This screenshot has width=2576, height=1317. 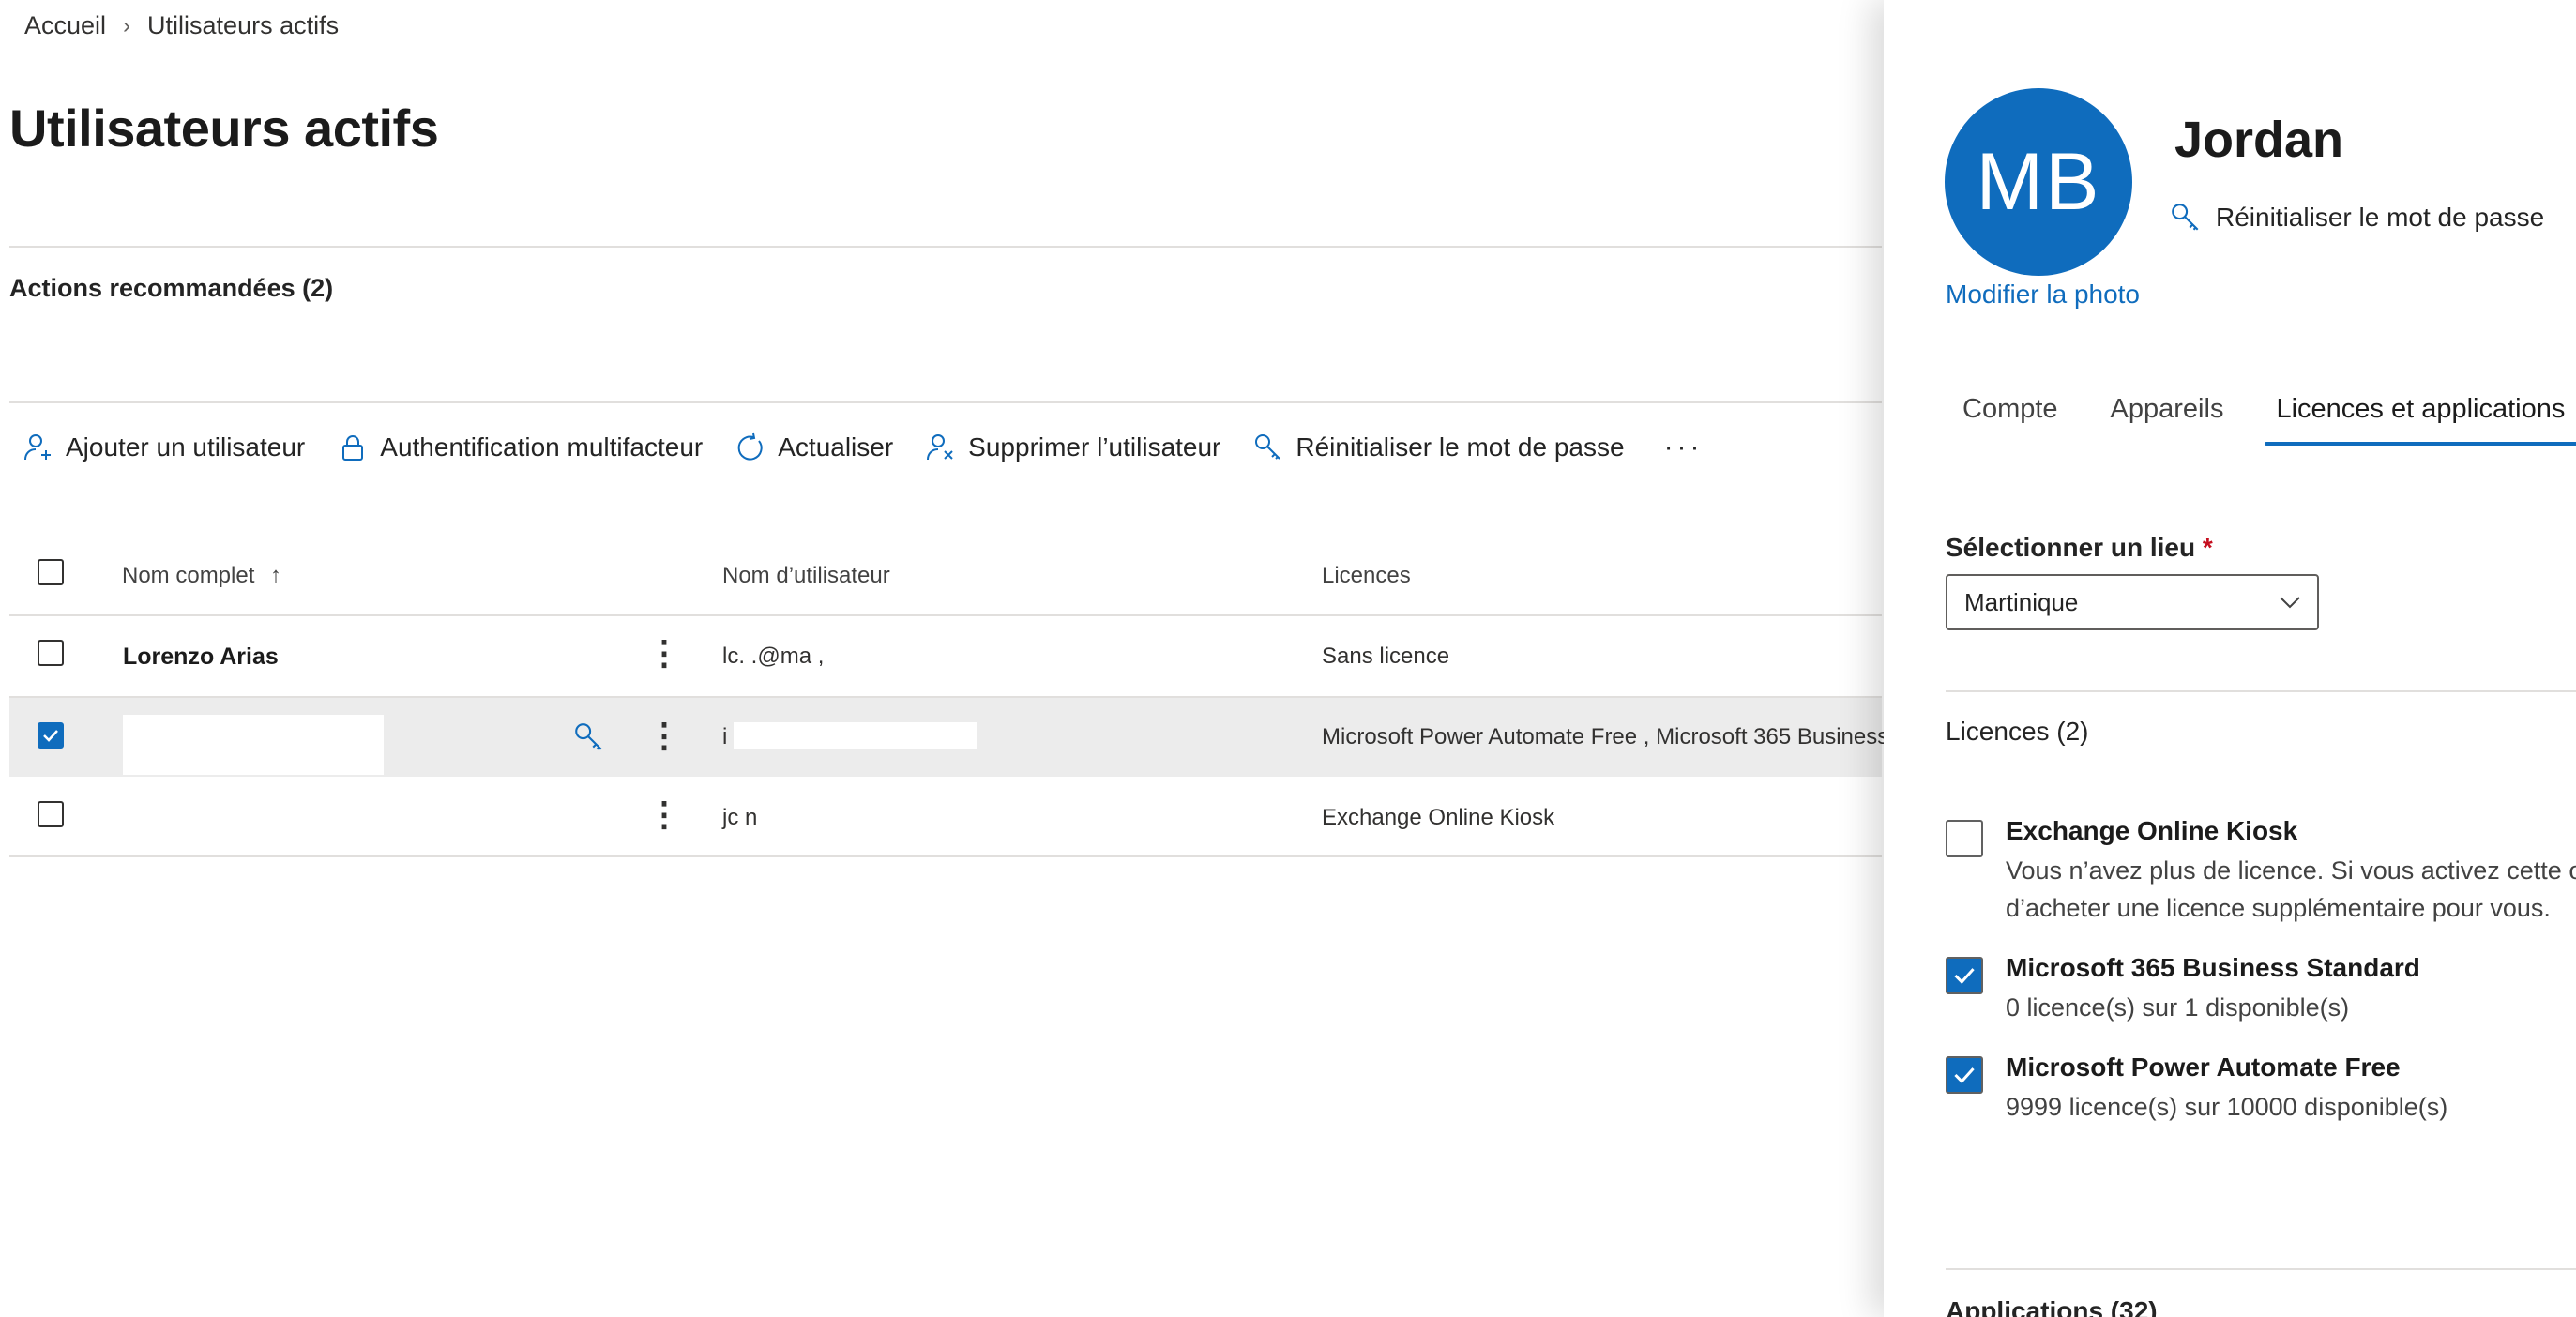 I want to click on location-dropdown: Martinique, so click(x=2132, y=602).